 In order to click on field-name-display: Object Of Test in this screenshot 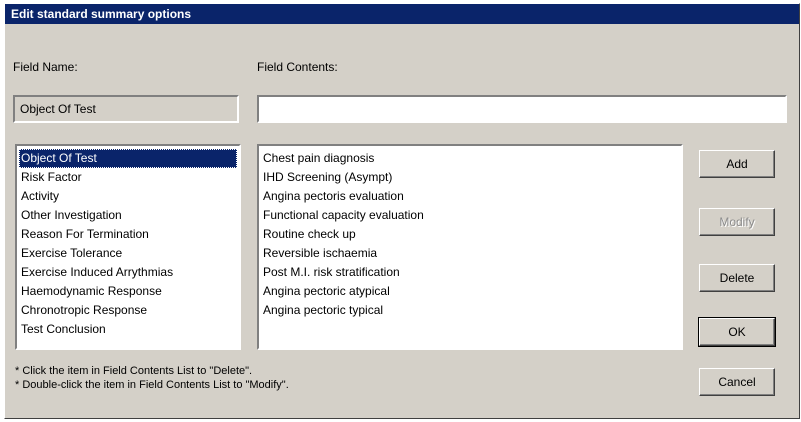, I will do `click(126, 109)`.